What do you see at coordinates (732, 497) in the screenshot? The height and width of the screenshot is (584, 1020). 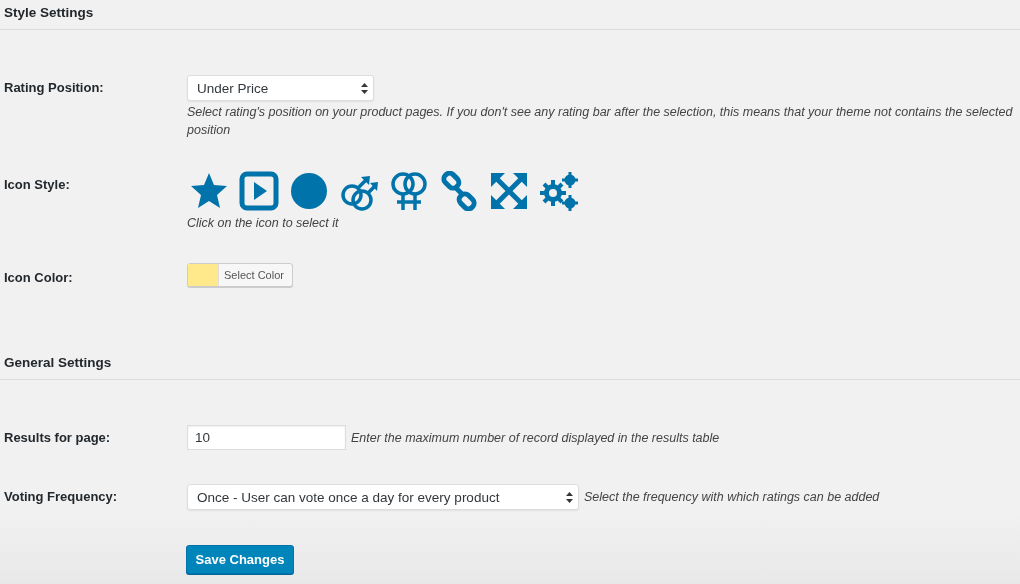 I see `field-description: Select the frequency with which ratings can be added` at bounding box center [732, 497].